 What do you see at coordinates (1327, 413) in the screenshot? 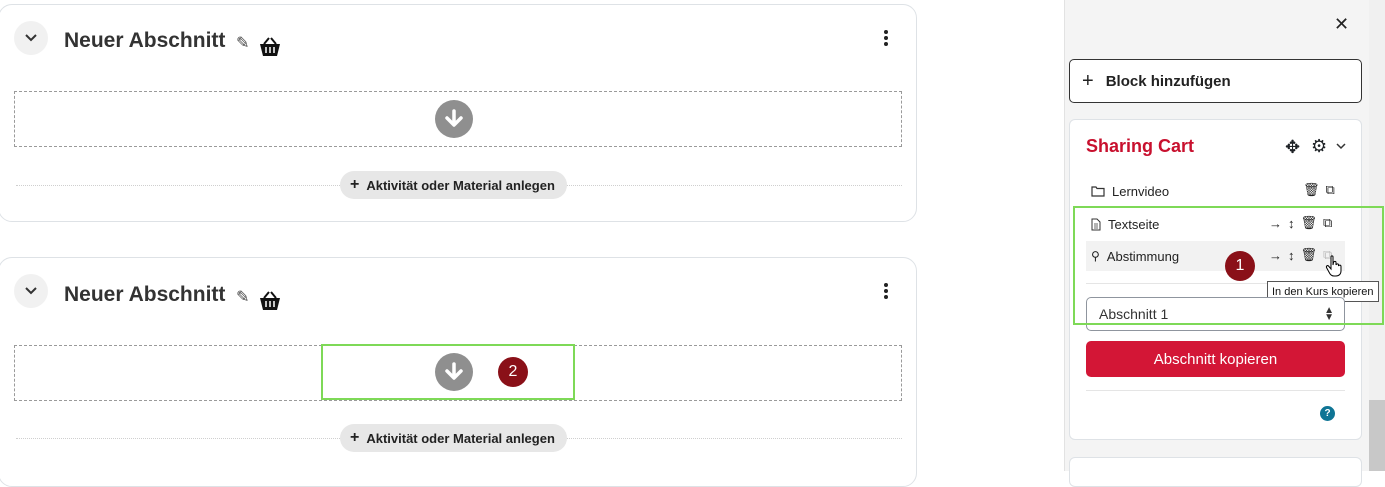
I see `help-icon: ?` at bounding box center [1327, 413].